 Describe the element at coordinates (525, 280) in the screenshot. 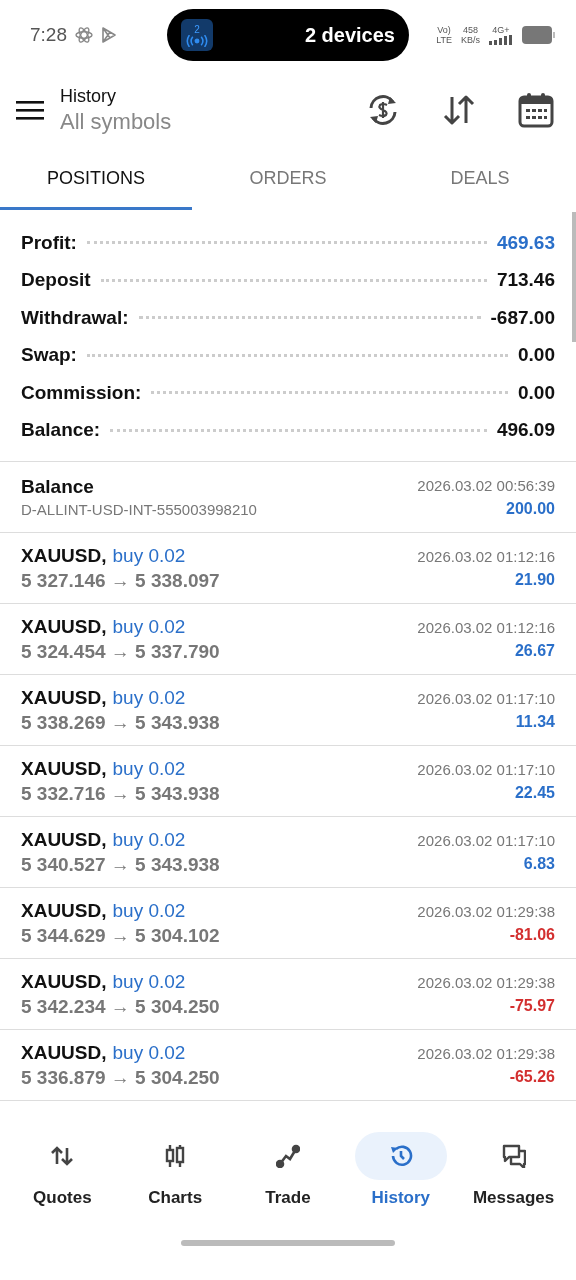

I see `summary-value: 713.46` at that location.